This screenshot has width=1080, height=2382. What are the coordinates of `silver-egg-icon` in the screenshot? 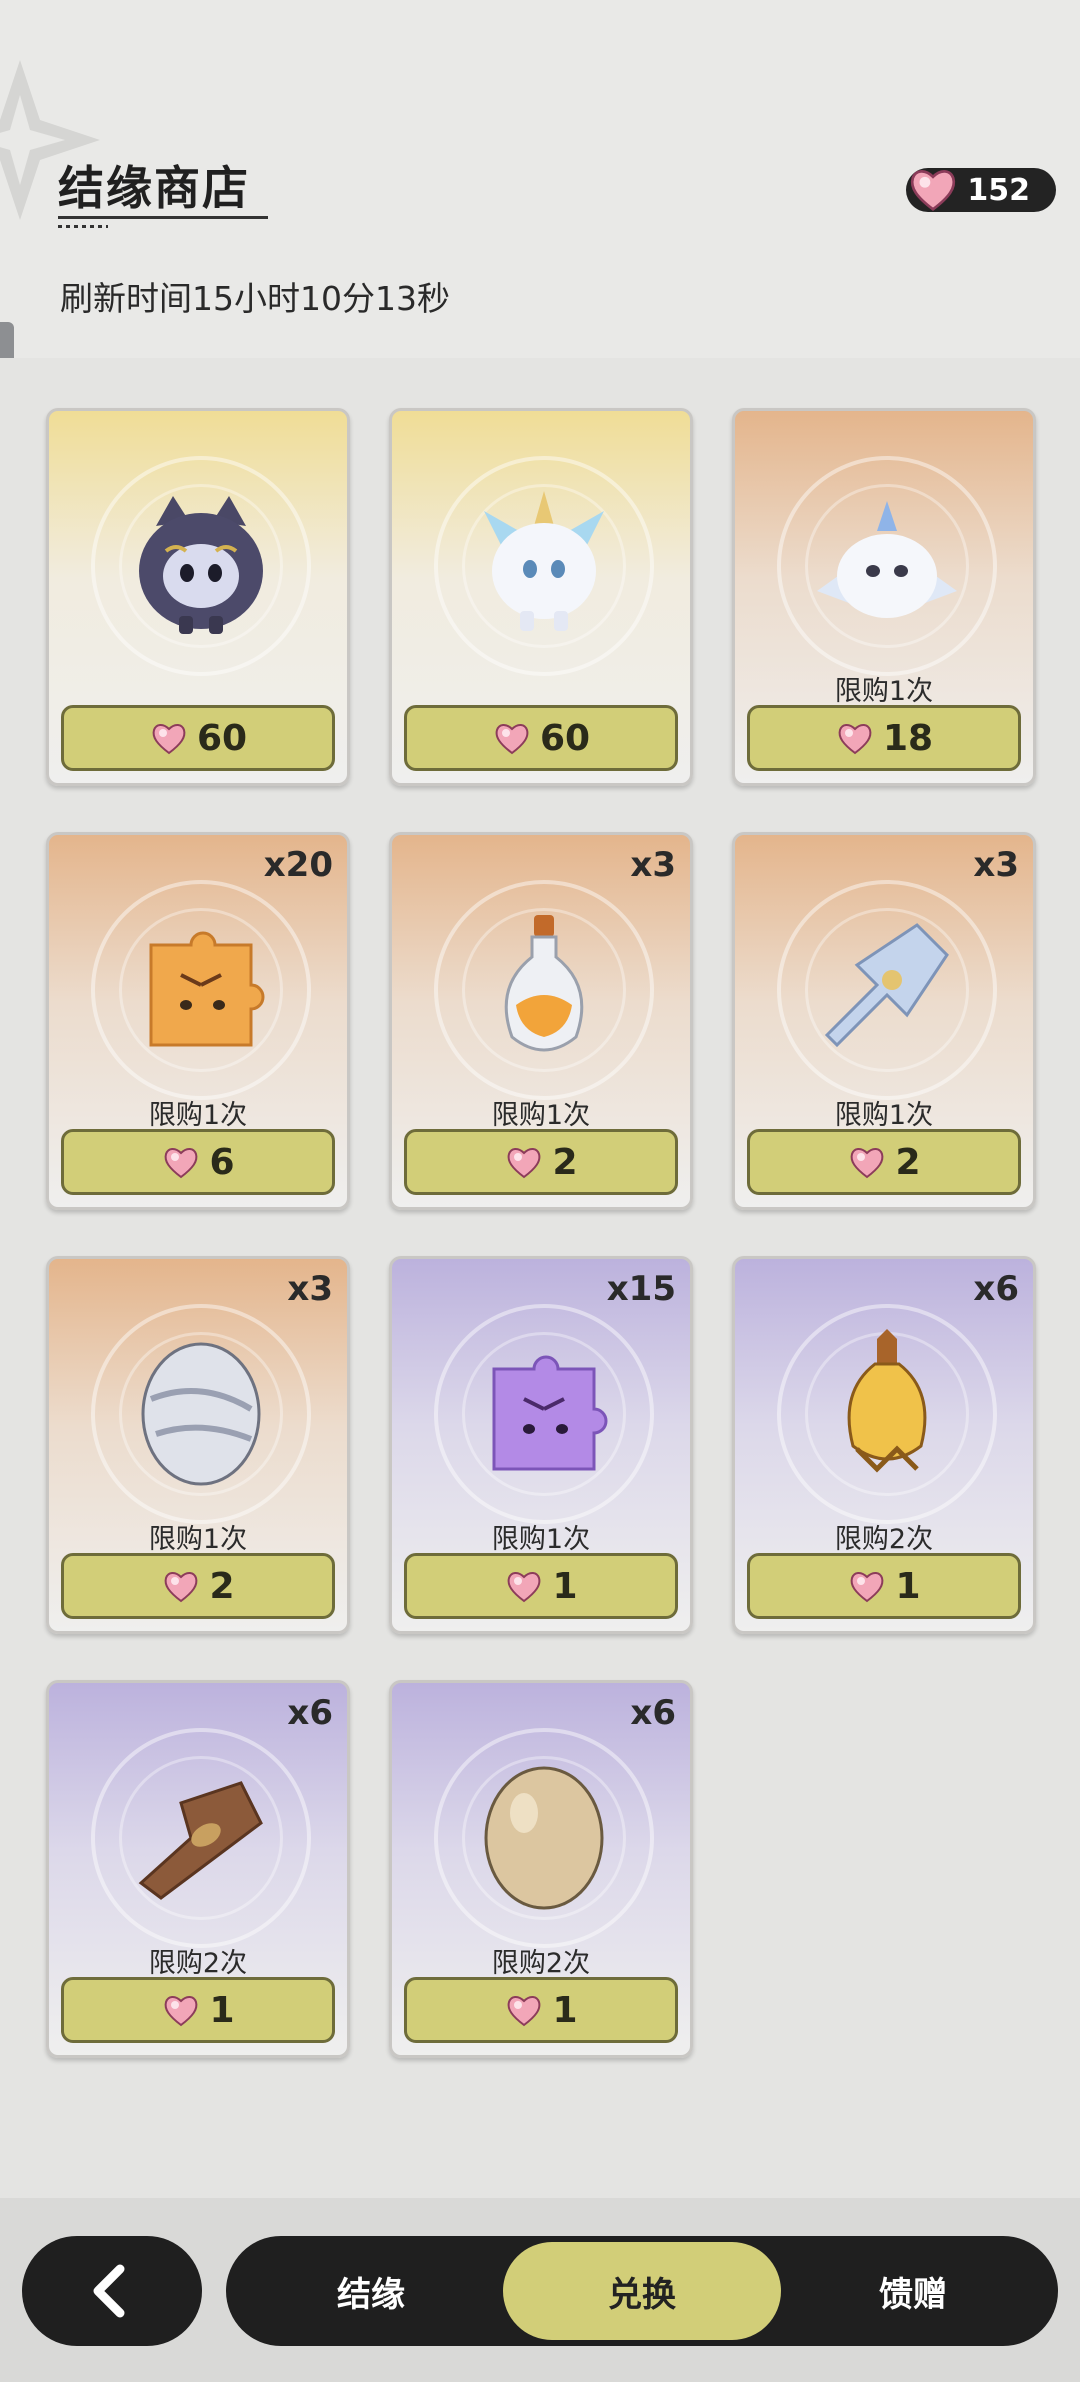 It's located at (201, 1414).